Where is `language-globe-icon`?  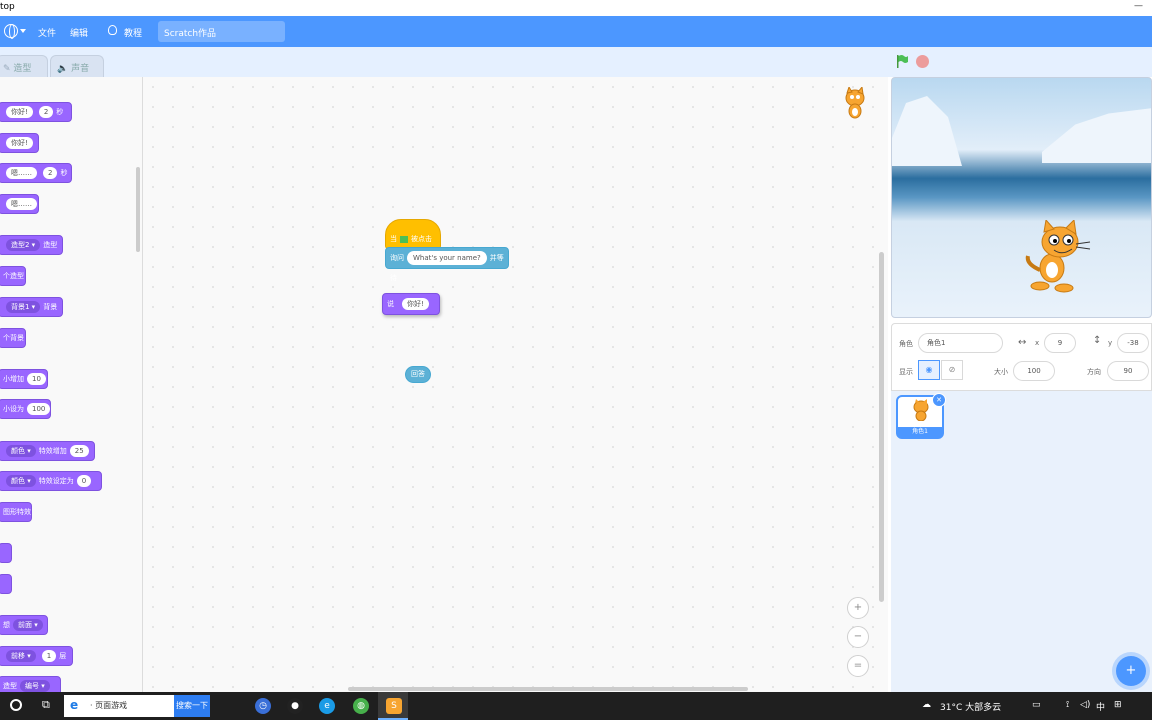
language-globe-icon is located at coordinates (11, 31).